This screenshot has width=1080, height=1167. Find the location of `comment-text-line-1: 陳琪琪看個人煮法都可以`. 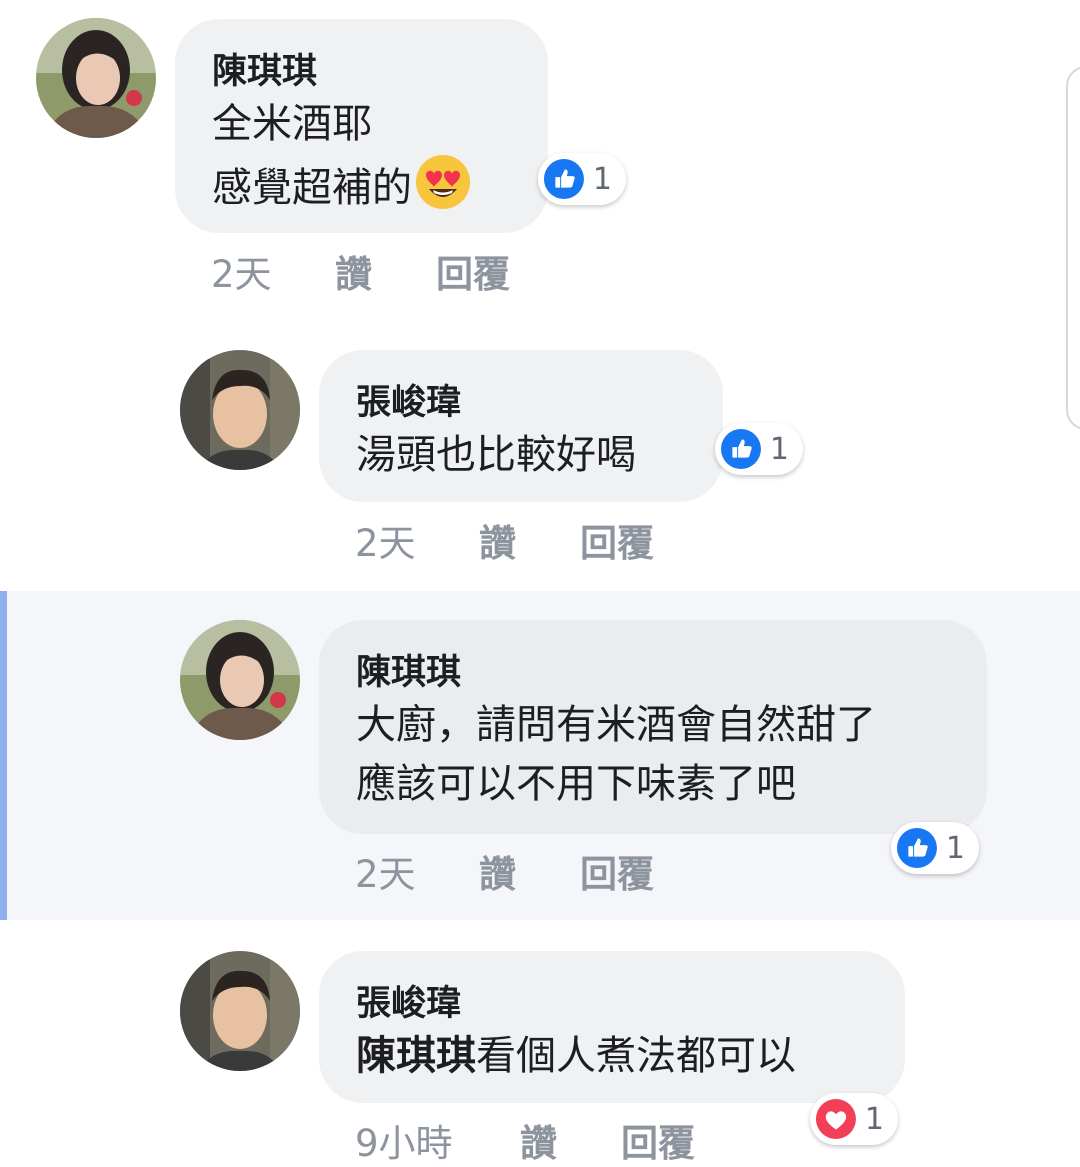

comment-text-line-1: 陳琪琪看個人煮法都可以 is located at coordinates (576, 1056).